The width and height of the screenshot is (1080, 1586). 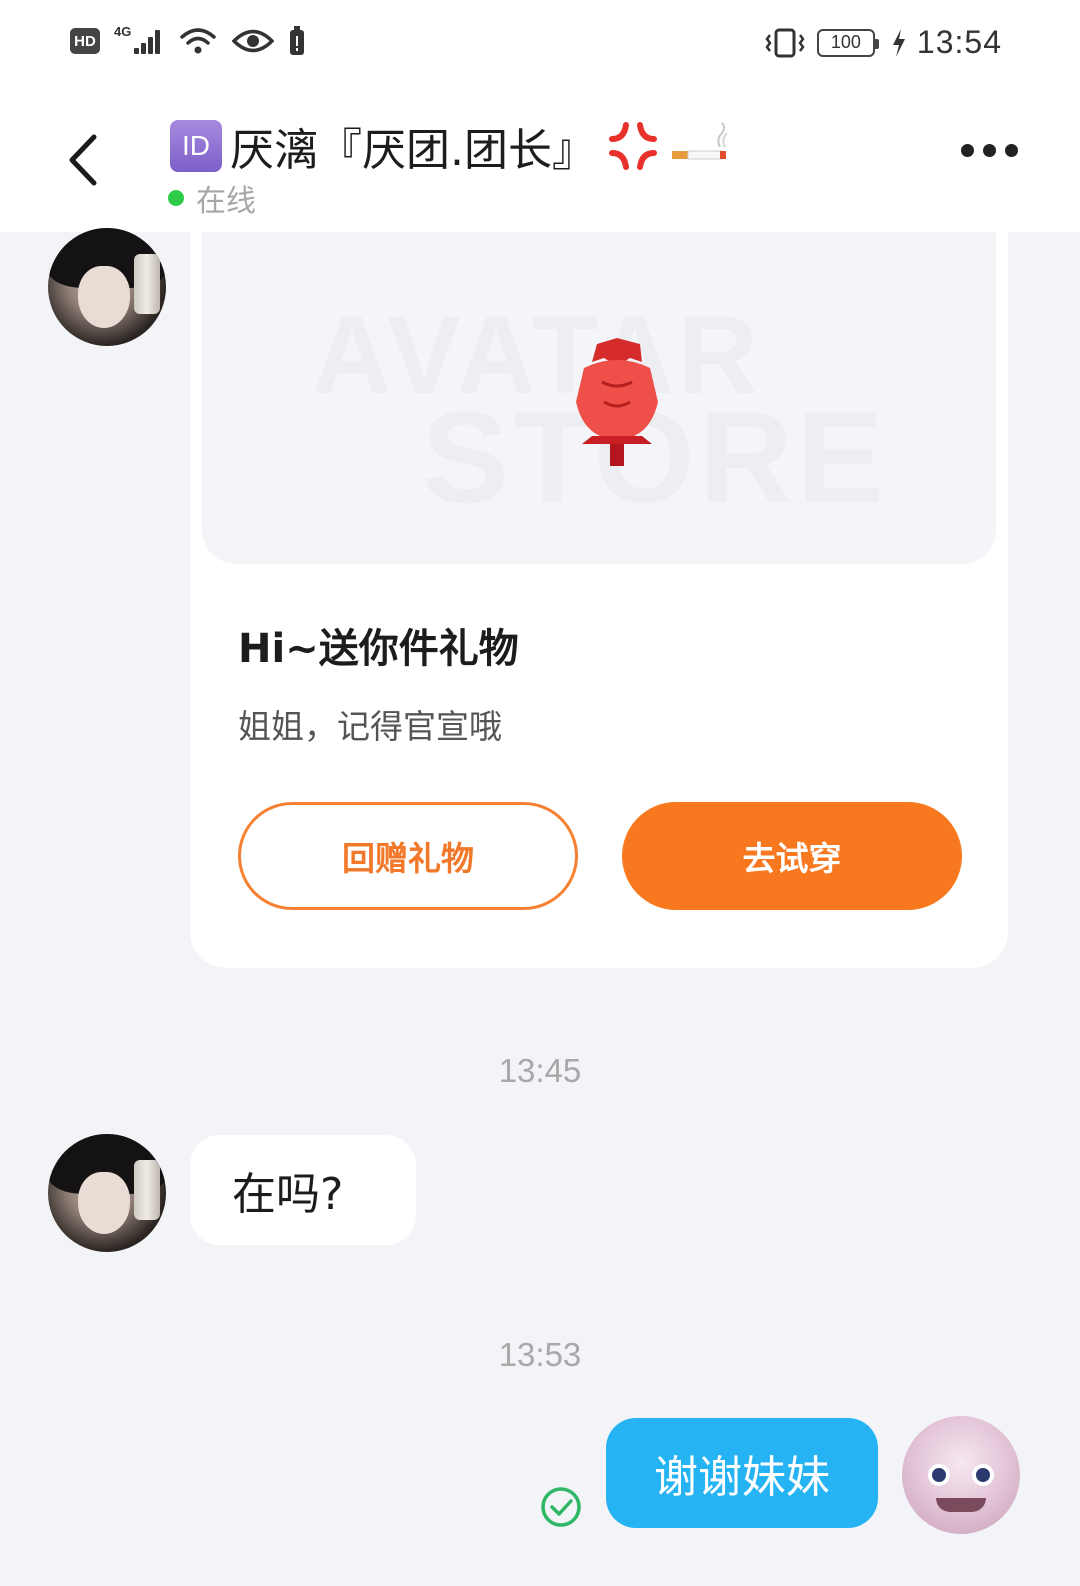 I want to click on status-bar: HD 4G 100 13:54, so click(x=540, y=50).